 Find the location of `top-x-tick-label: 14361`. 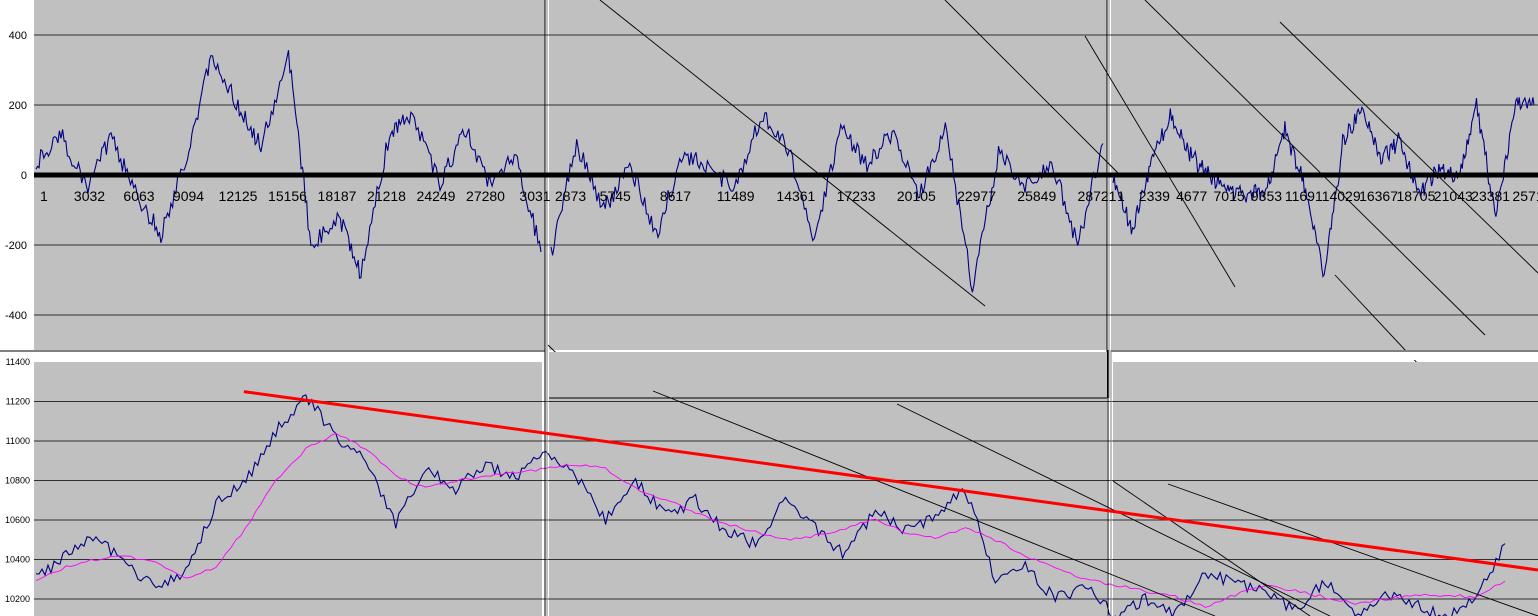

top-x-tick-label: 14361 is located at coordinates (795, 196).